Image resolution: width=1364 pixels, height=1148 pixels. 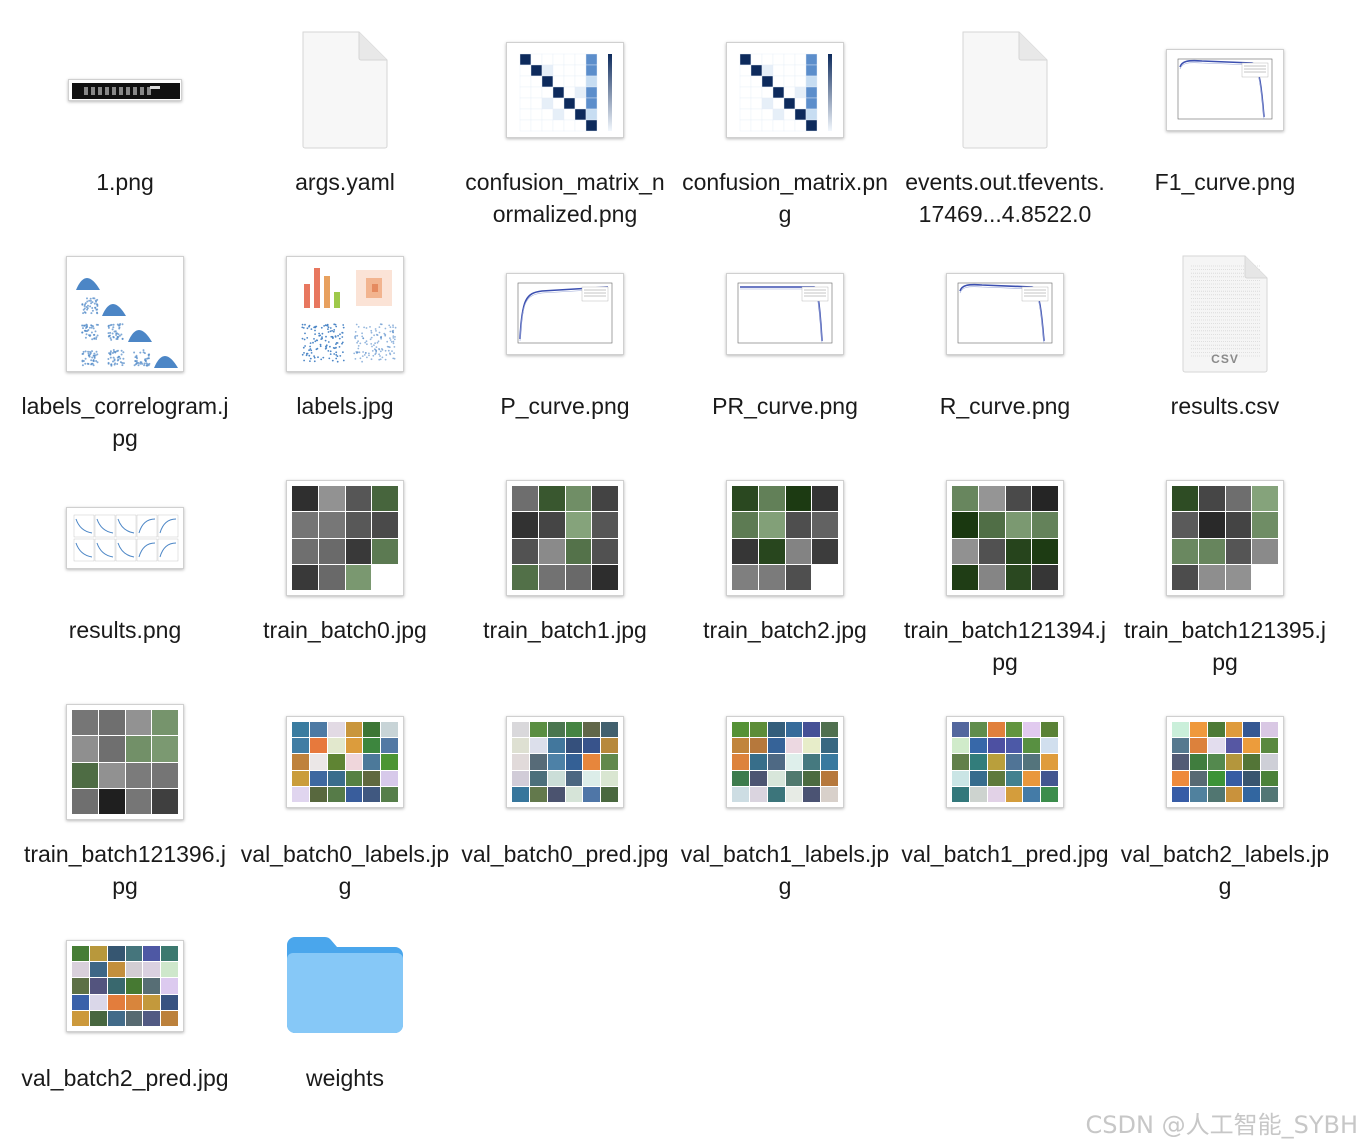 I want to click on file-item: 1.png, so click(x=125, y=132).